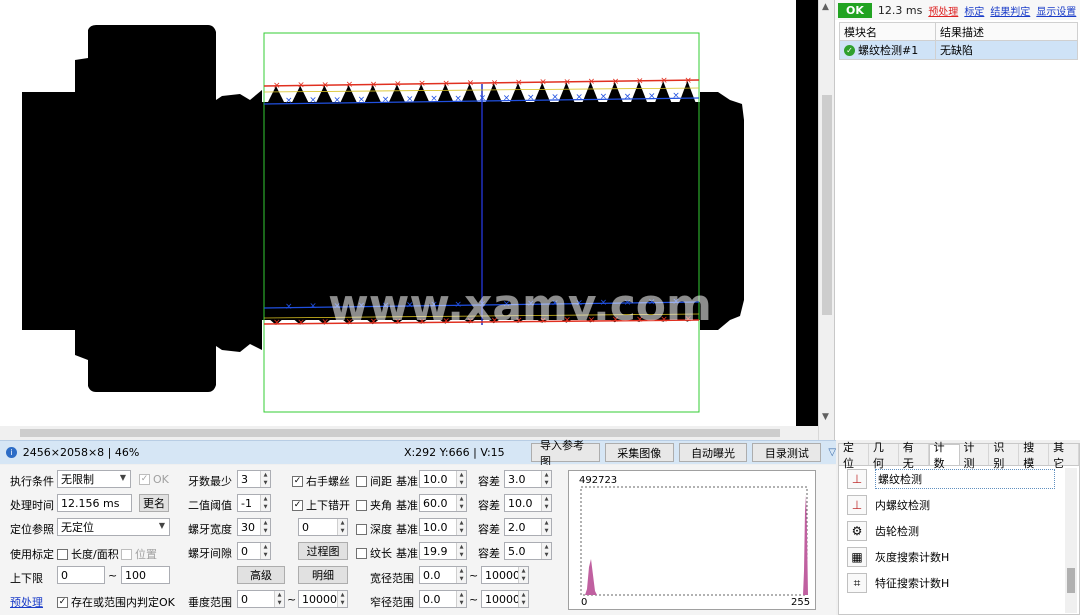 The width and height of the screenshot is (1080, 615). I want to click on check-2-checkbox: 深度, so click(374, 529).